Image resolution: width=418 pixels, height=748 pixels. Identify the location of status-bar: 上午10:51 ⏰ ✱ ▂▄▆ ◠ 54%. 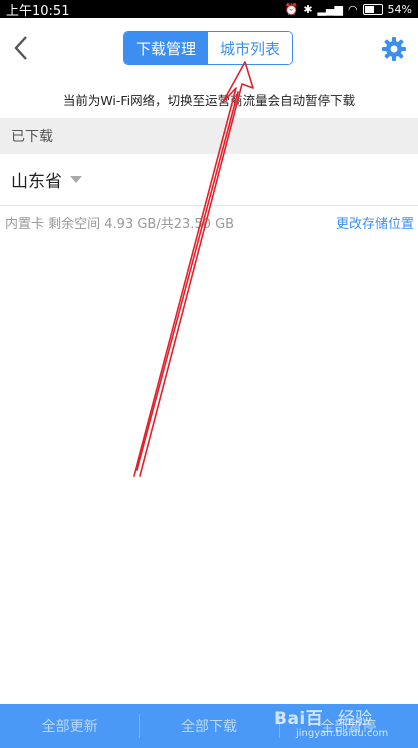
(209, 9).